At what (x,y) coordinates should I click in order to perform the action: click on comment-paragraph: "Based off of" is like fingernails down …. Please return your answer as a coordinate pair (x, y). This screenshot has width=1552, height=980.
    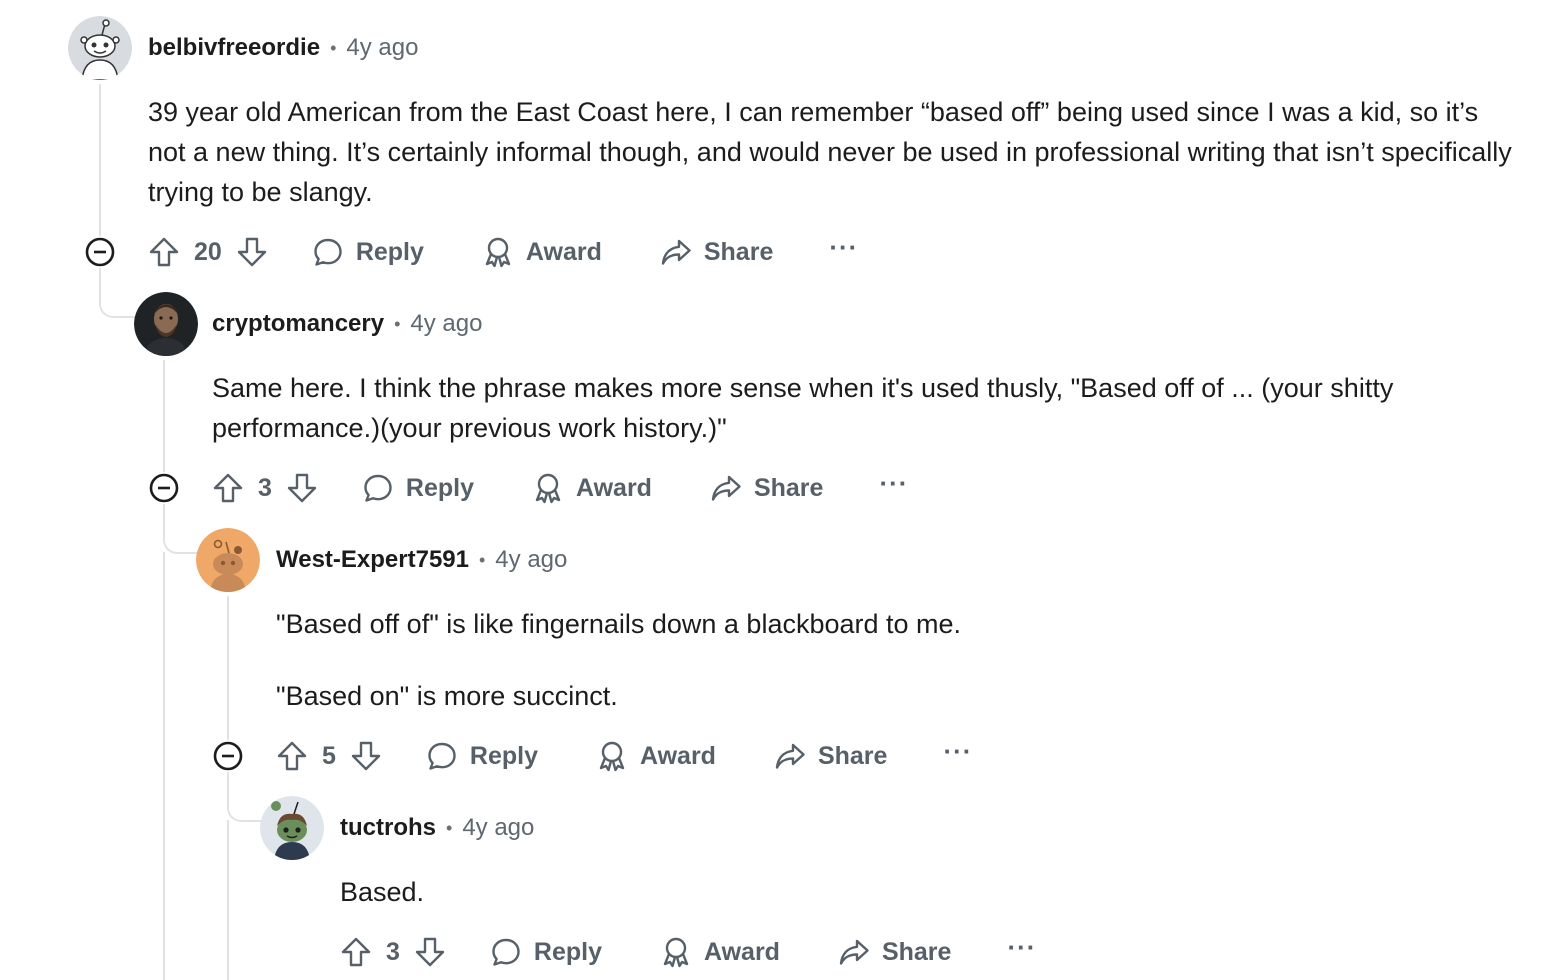
    Looking at the image, I should click on (619, 624).